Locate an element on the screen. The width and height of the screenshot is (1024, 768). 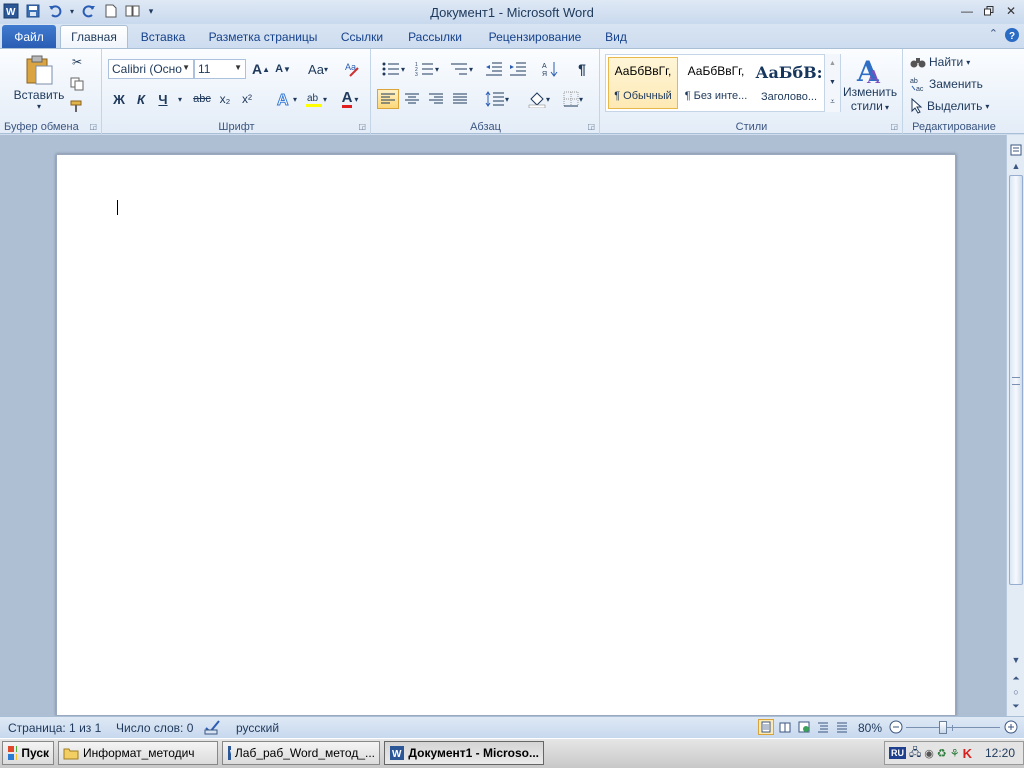
copy-icon is located at coordinates (77, 84).